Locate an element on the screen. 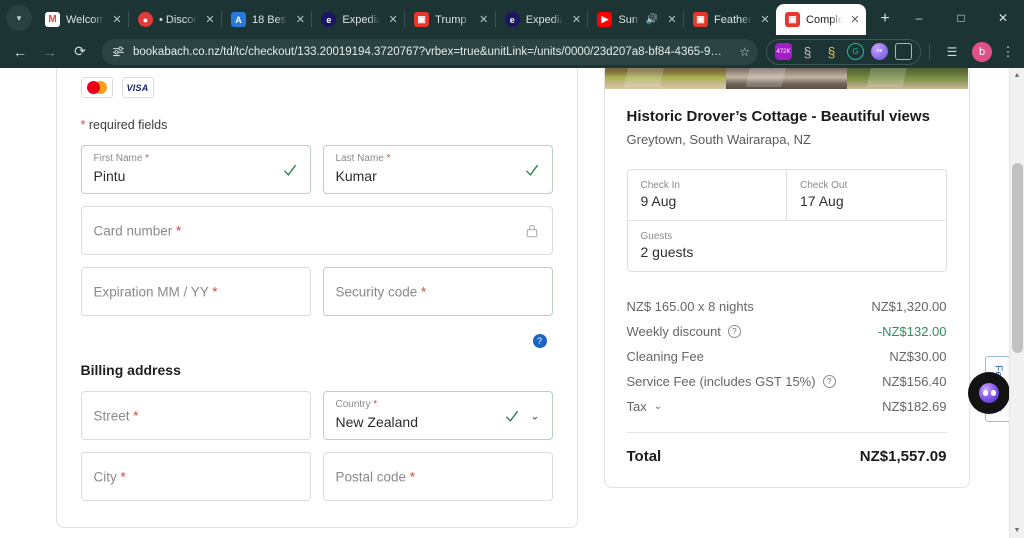 The width and height of the screenshot is (1024, 538). expiry-cvv-row: Expiration MM / YY * Security code * is located at coordinates (316, 291).